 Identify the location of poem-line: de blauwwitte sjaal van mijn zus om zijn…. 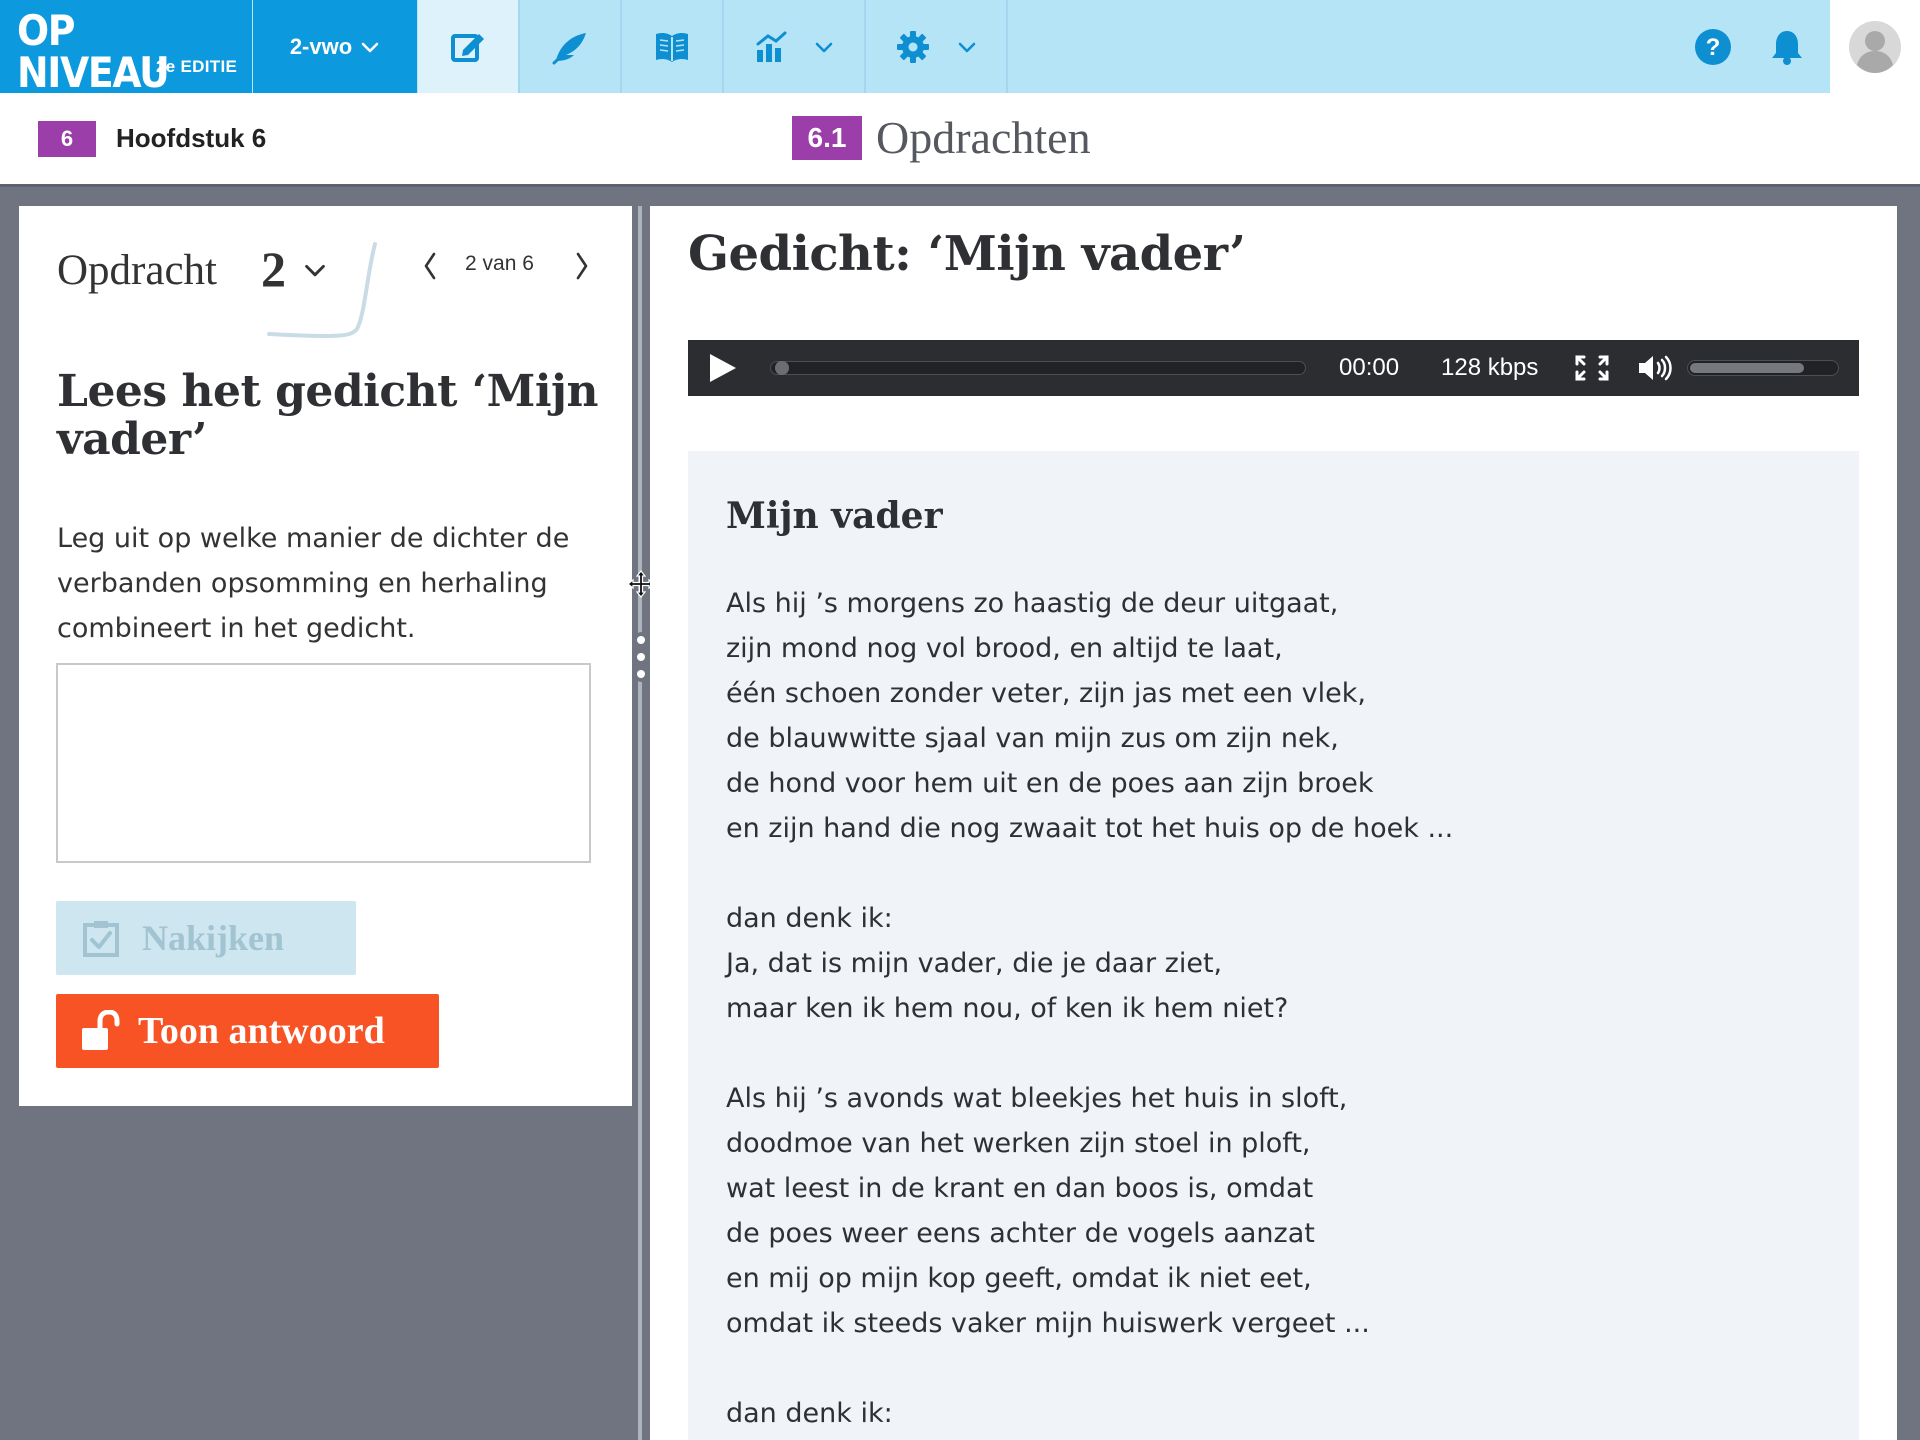
(1032, 738).